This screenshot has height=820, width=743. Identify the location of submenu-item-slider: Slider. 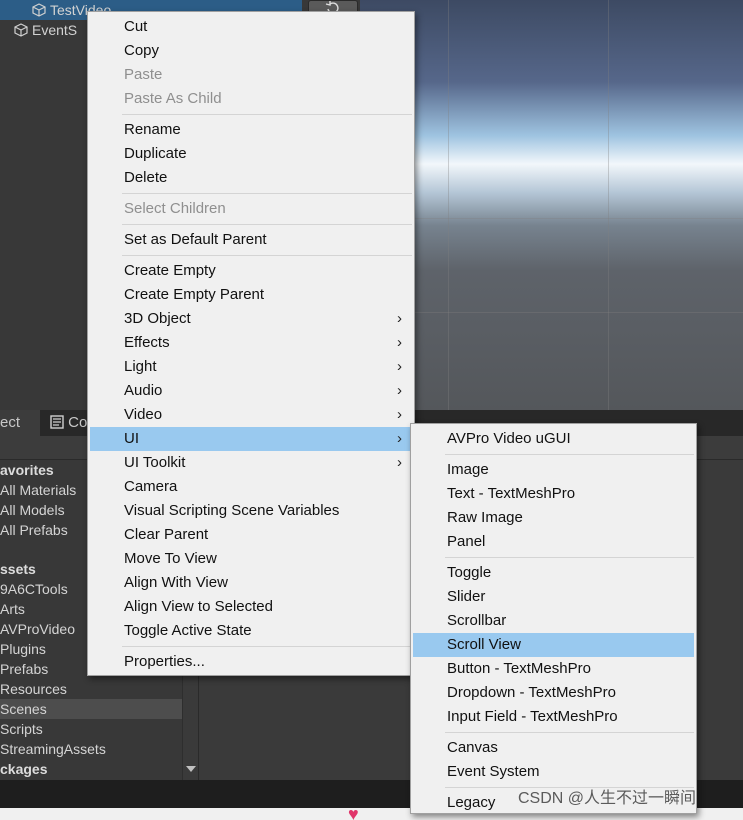
(553, 597).